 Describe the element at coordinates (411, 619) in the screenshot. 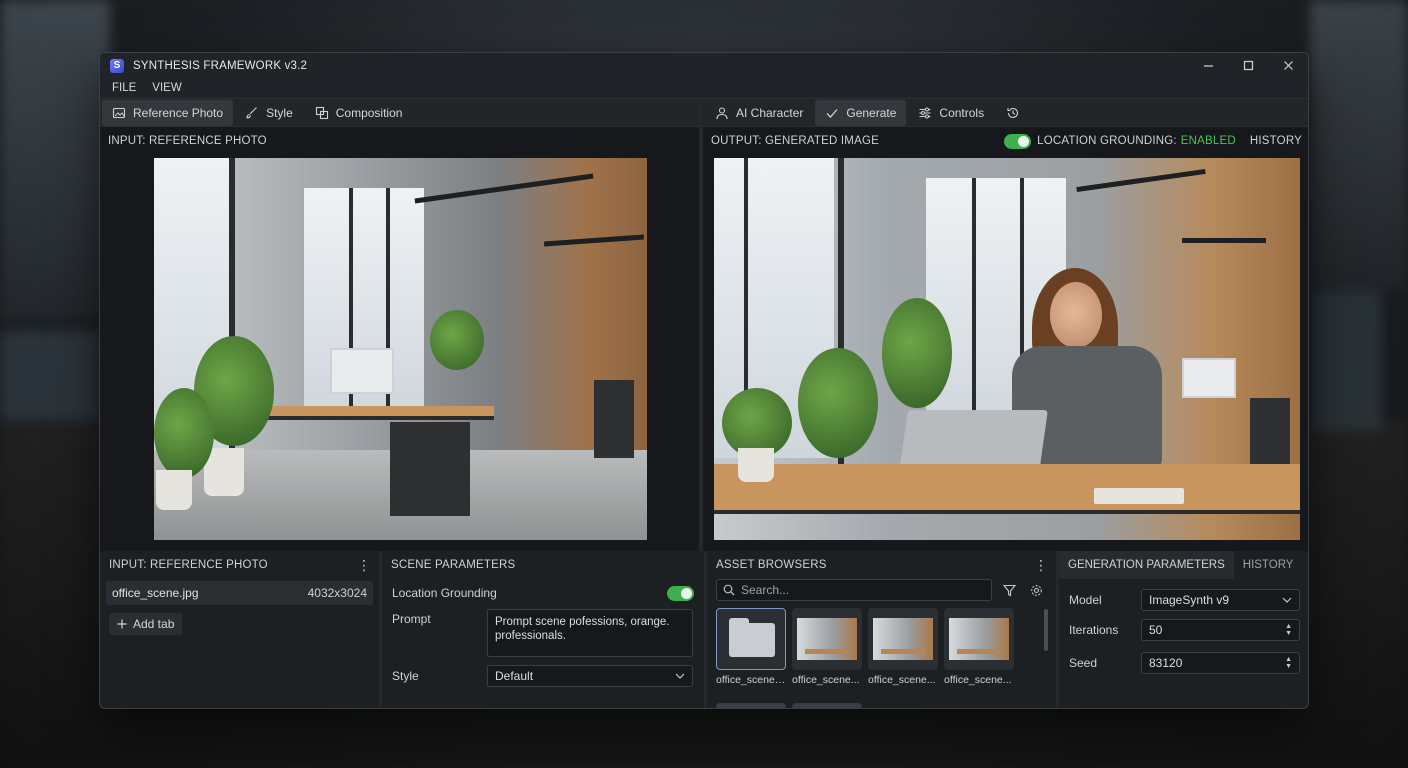

I see `prompt-label: Prompt` at that location.